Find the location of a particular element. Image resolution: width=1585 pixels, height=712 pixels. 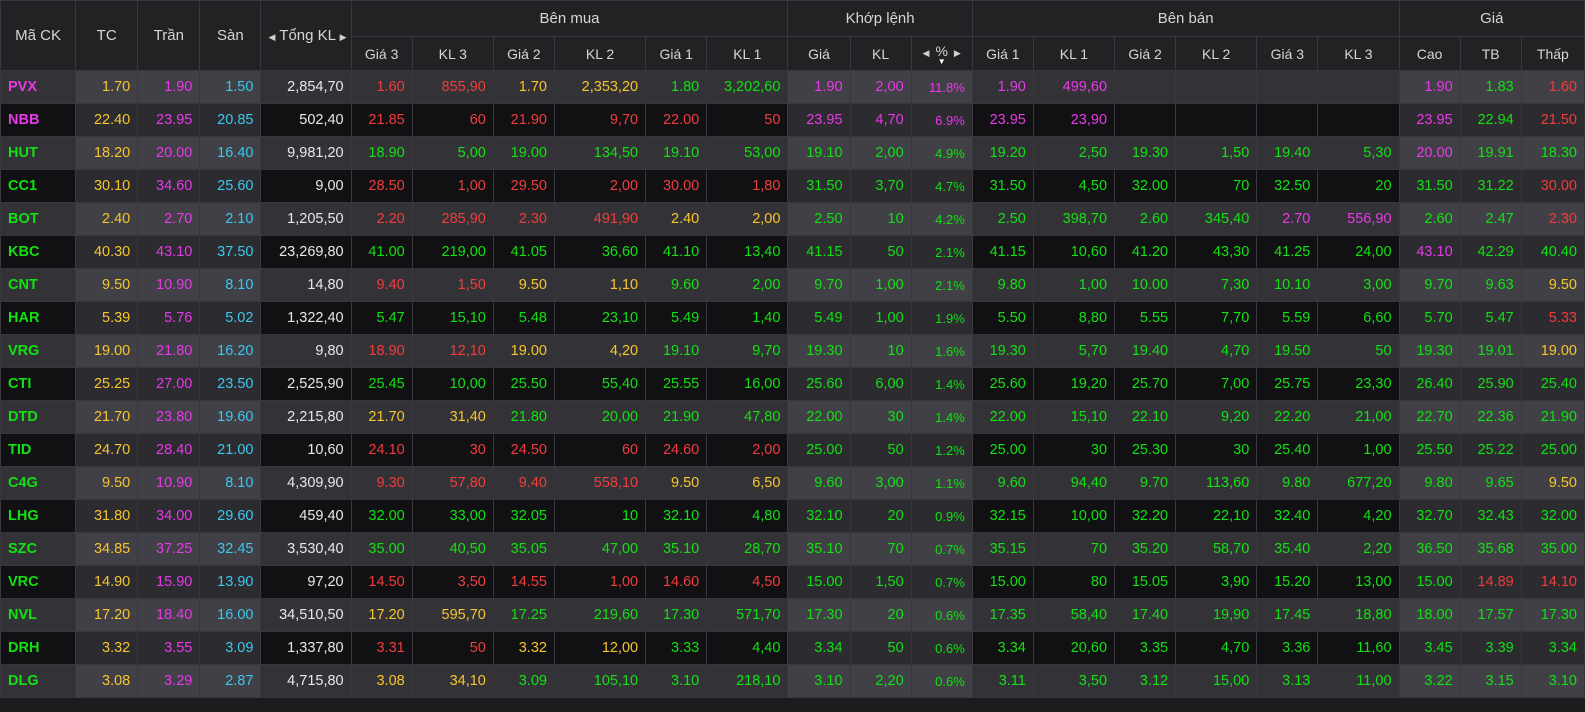

cell-ref: 18.20 is located at coordinates (107, 153).